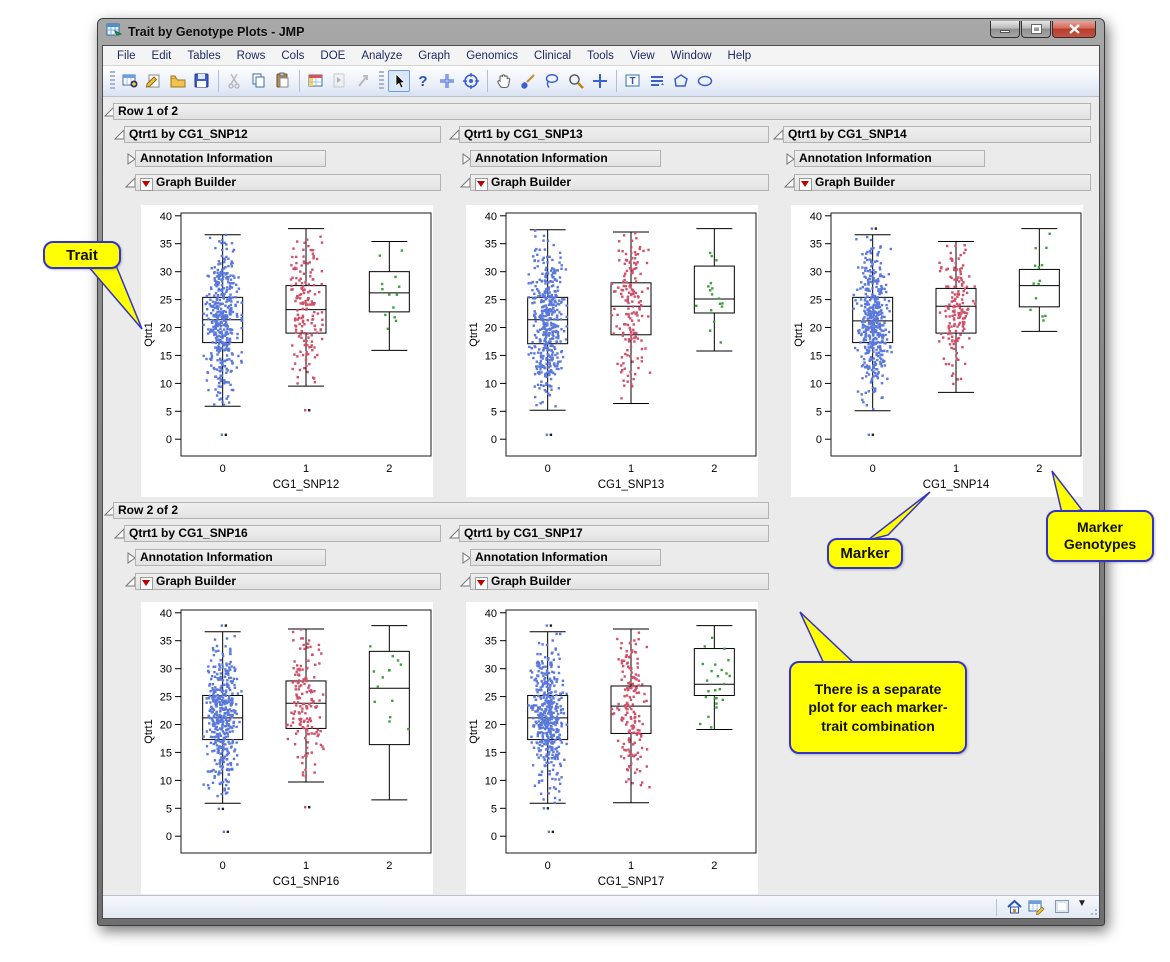 Image resolution: width=1170 pixels, height=962 pixels. Describe the element at coordinates (149, 731) in the screenshot. I see `svg-text: Qtrt1` at that location.